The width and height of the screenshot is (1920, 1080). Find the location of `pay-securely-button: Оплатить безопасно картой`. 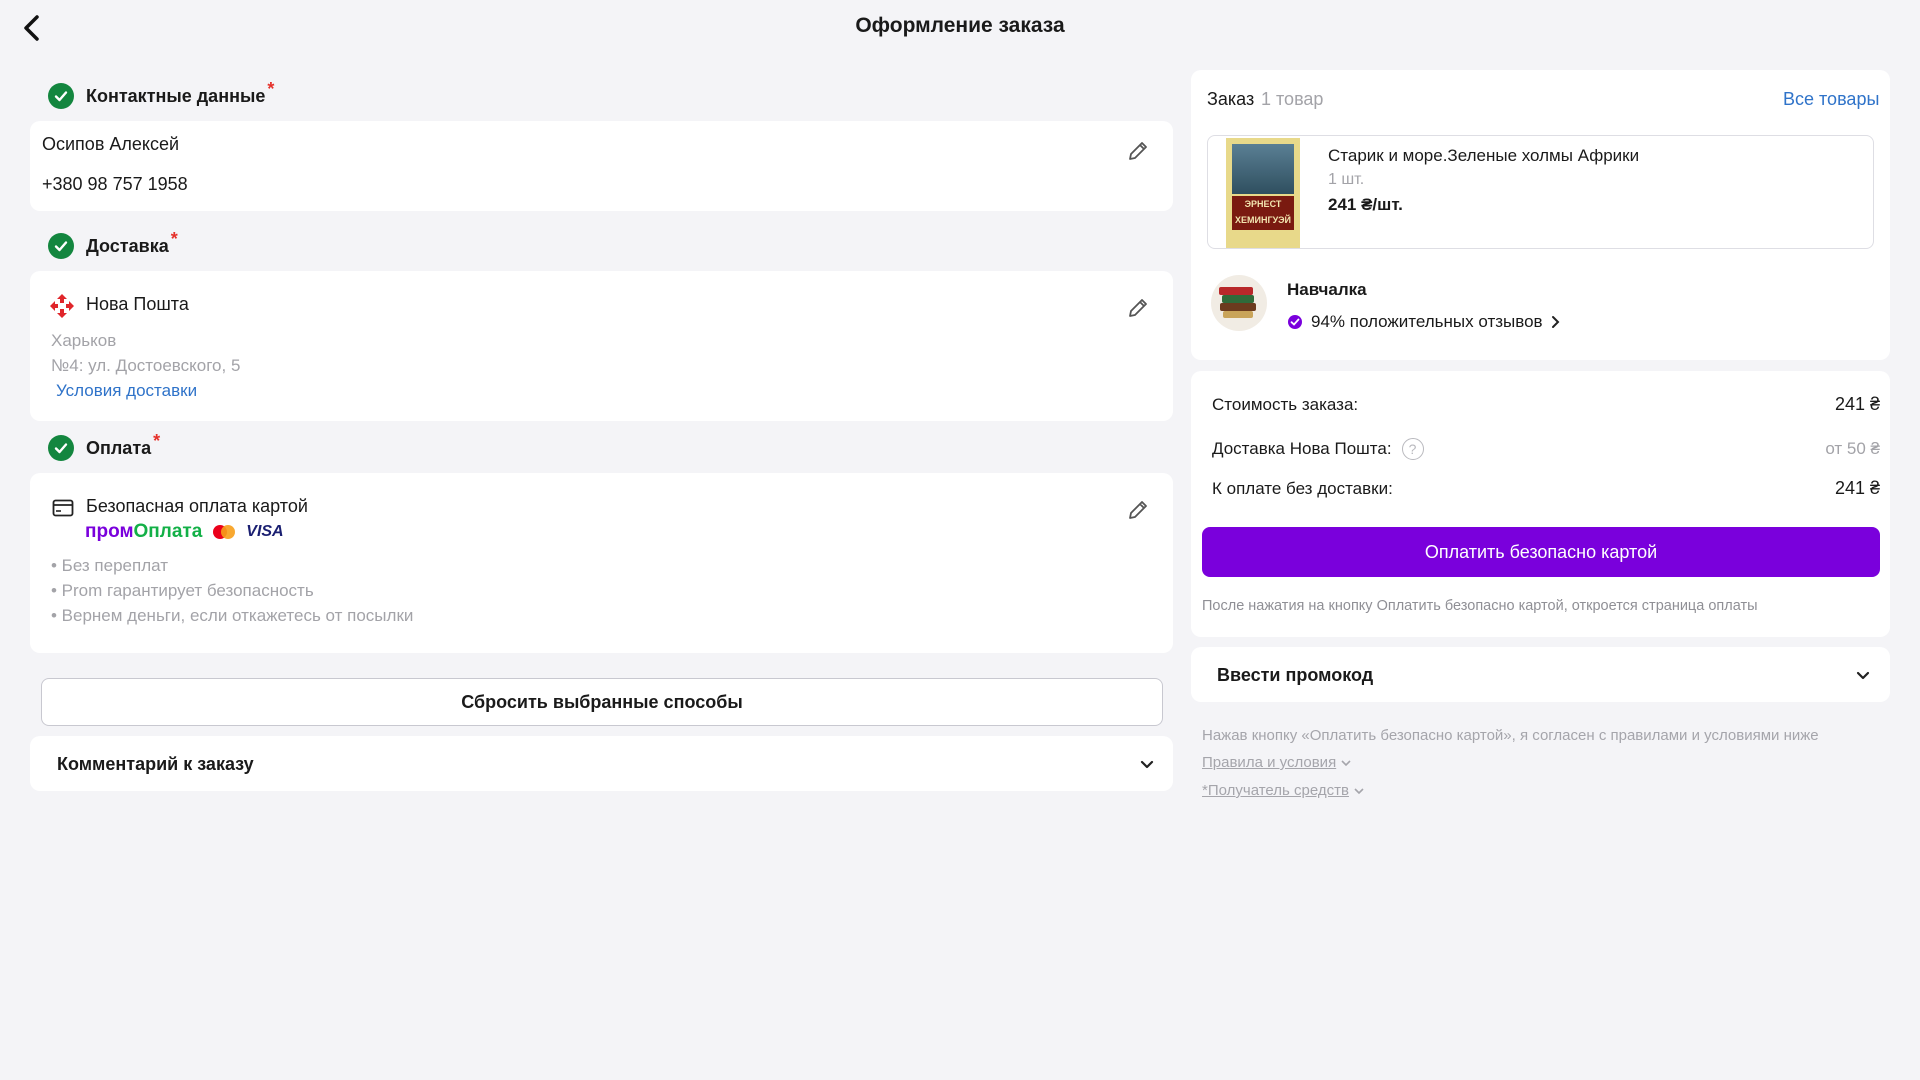

pay-securely-button: Оплатить безопасно картой is located at coordinates (1541, 552).